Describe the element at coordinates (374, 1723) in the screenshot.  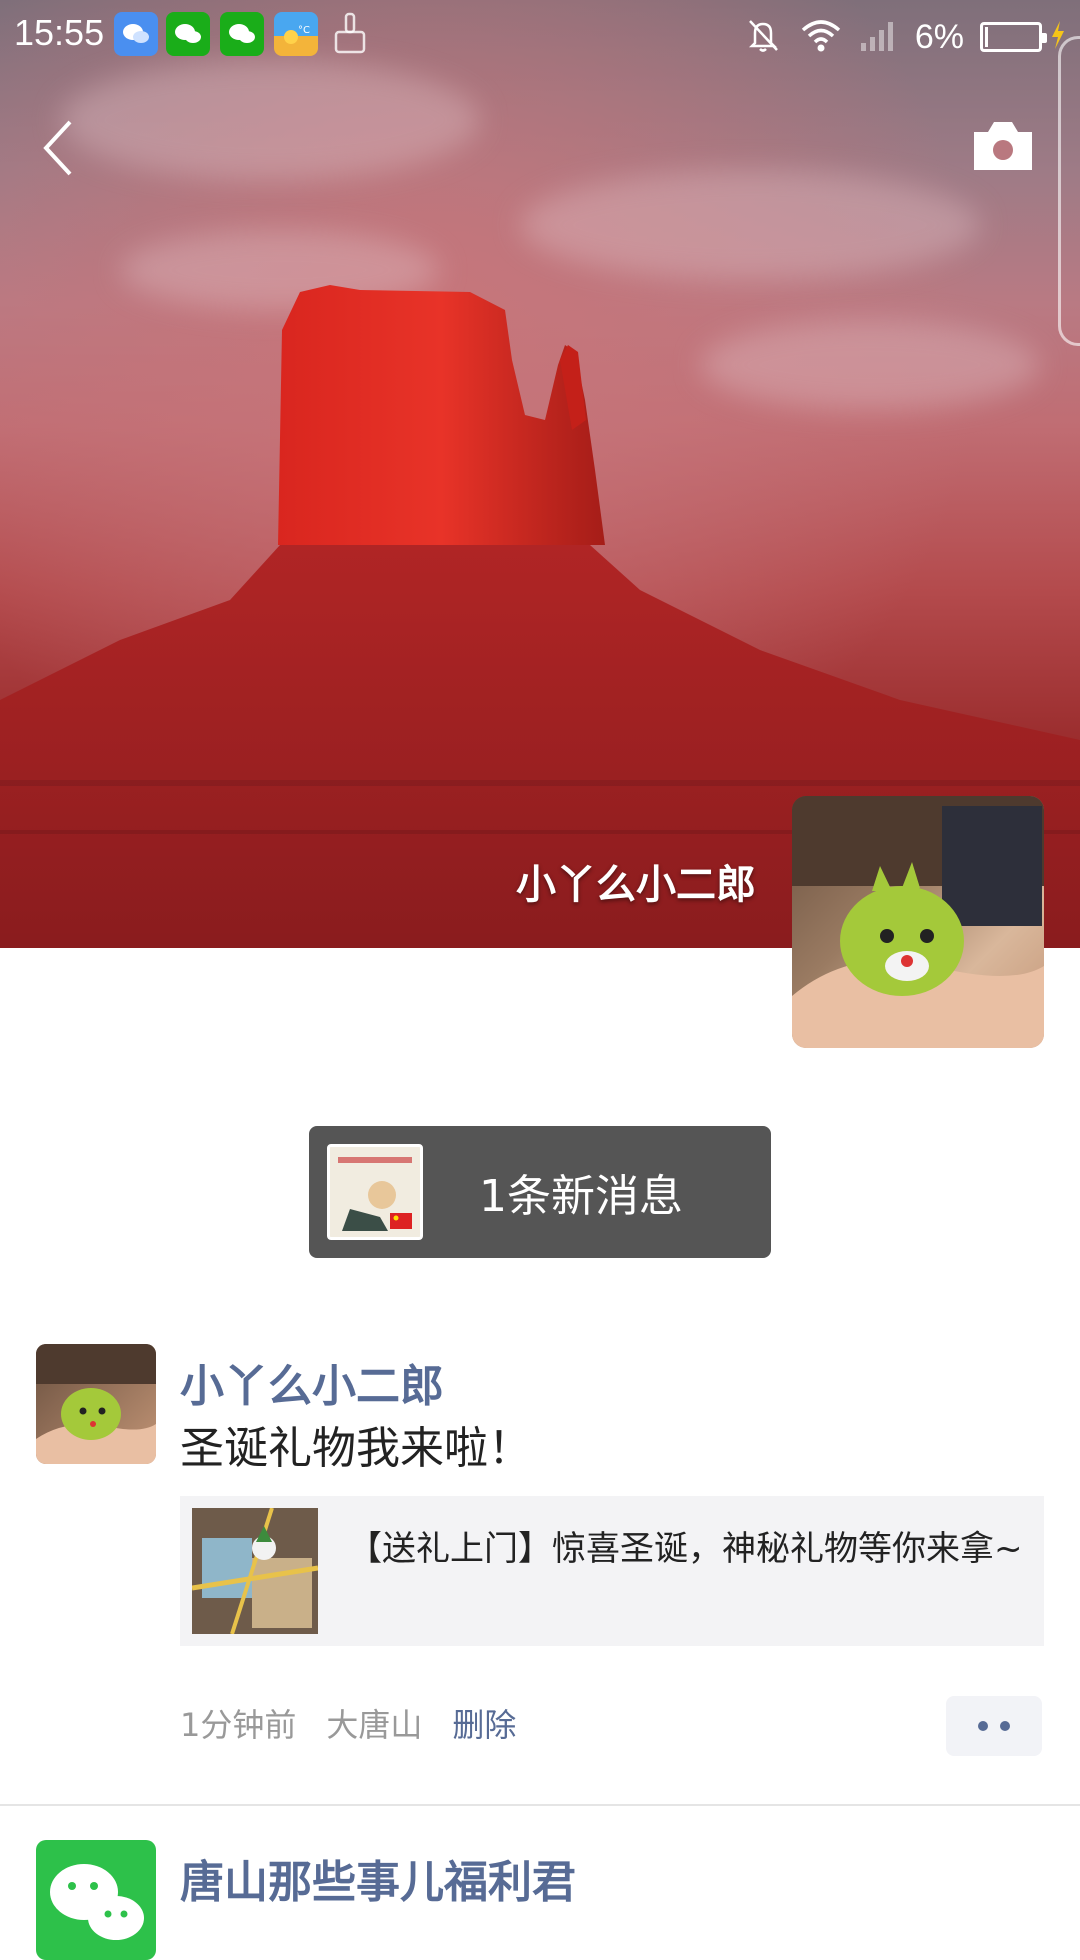
I see `post-location: 大唐山` at that location.